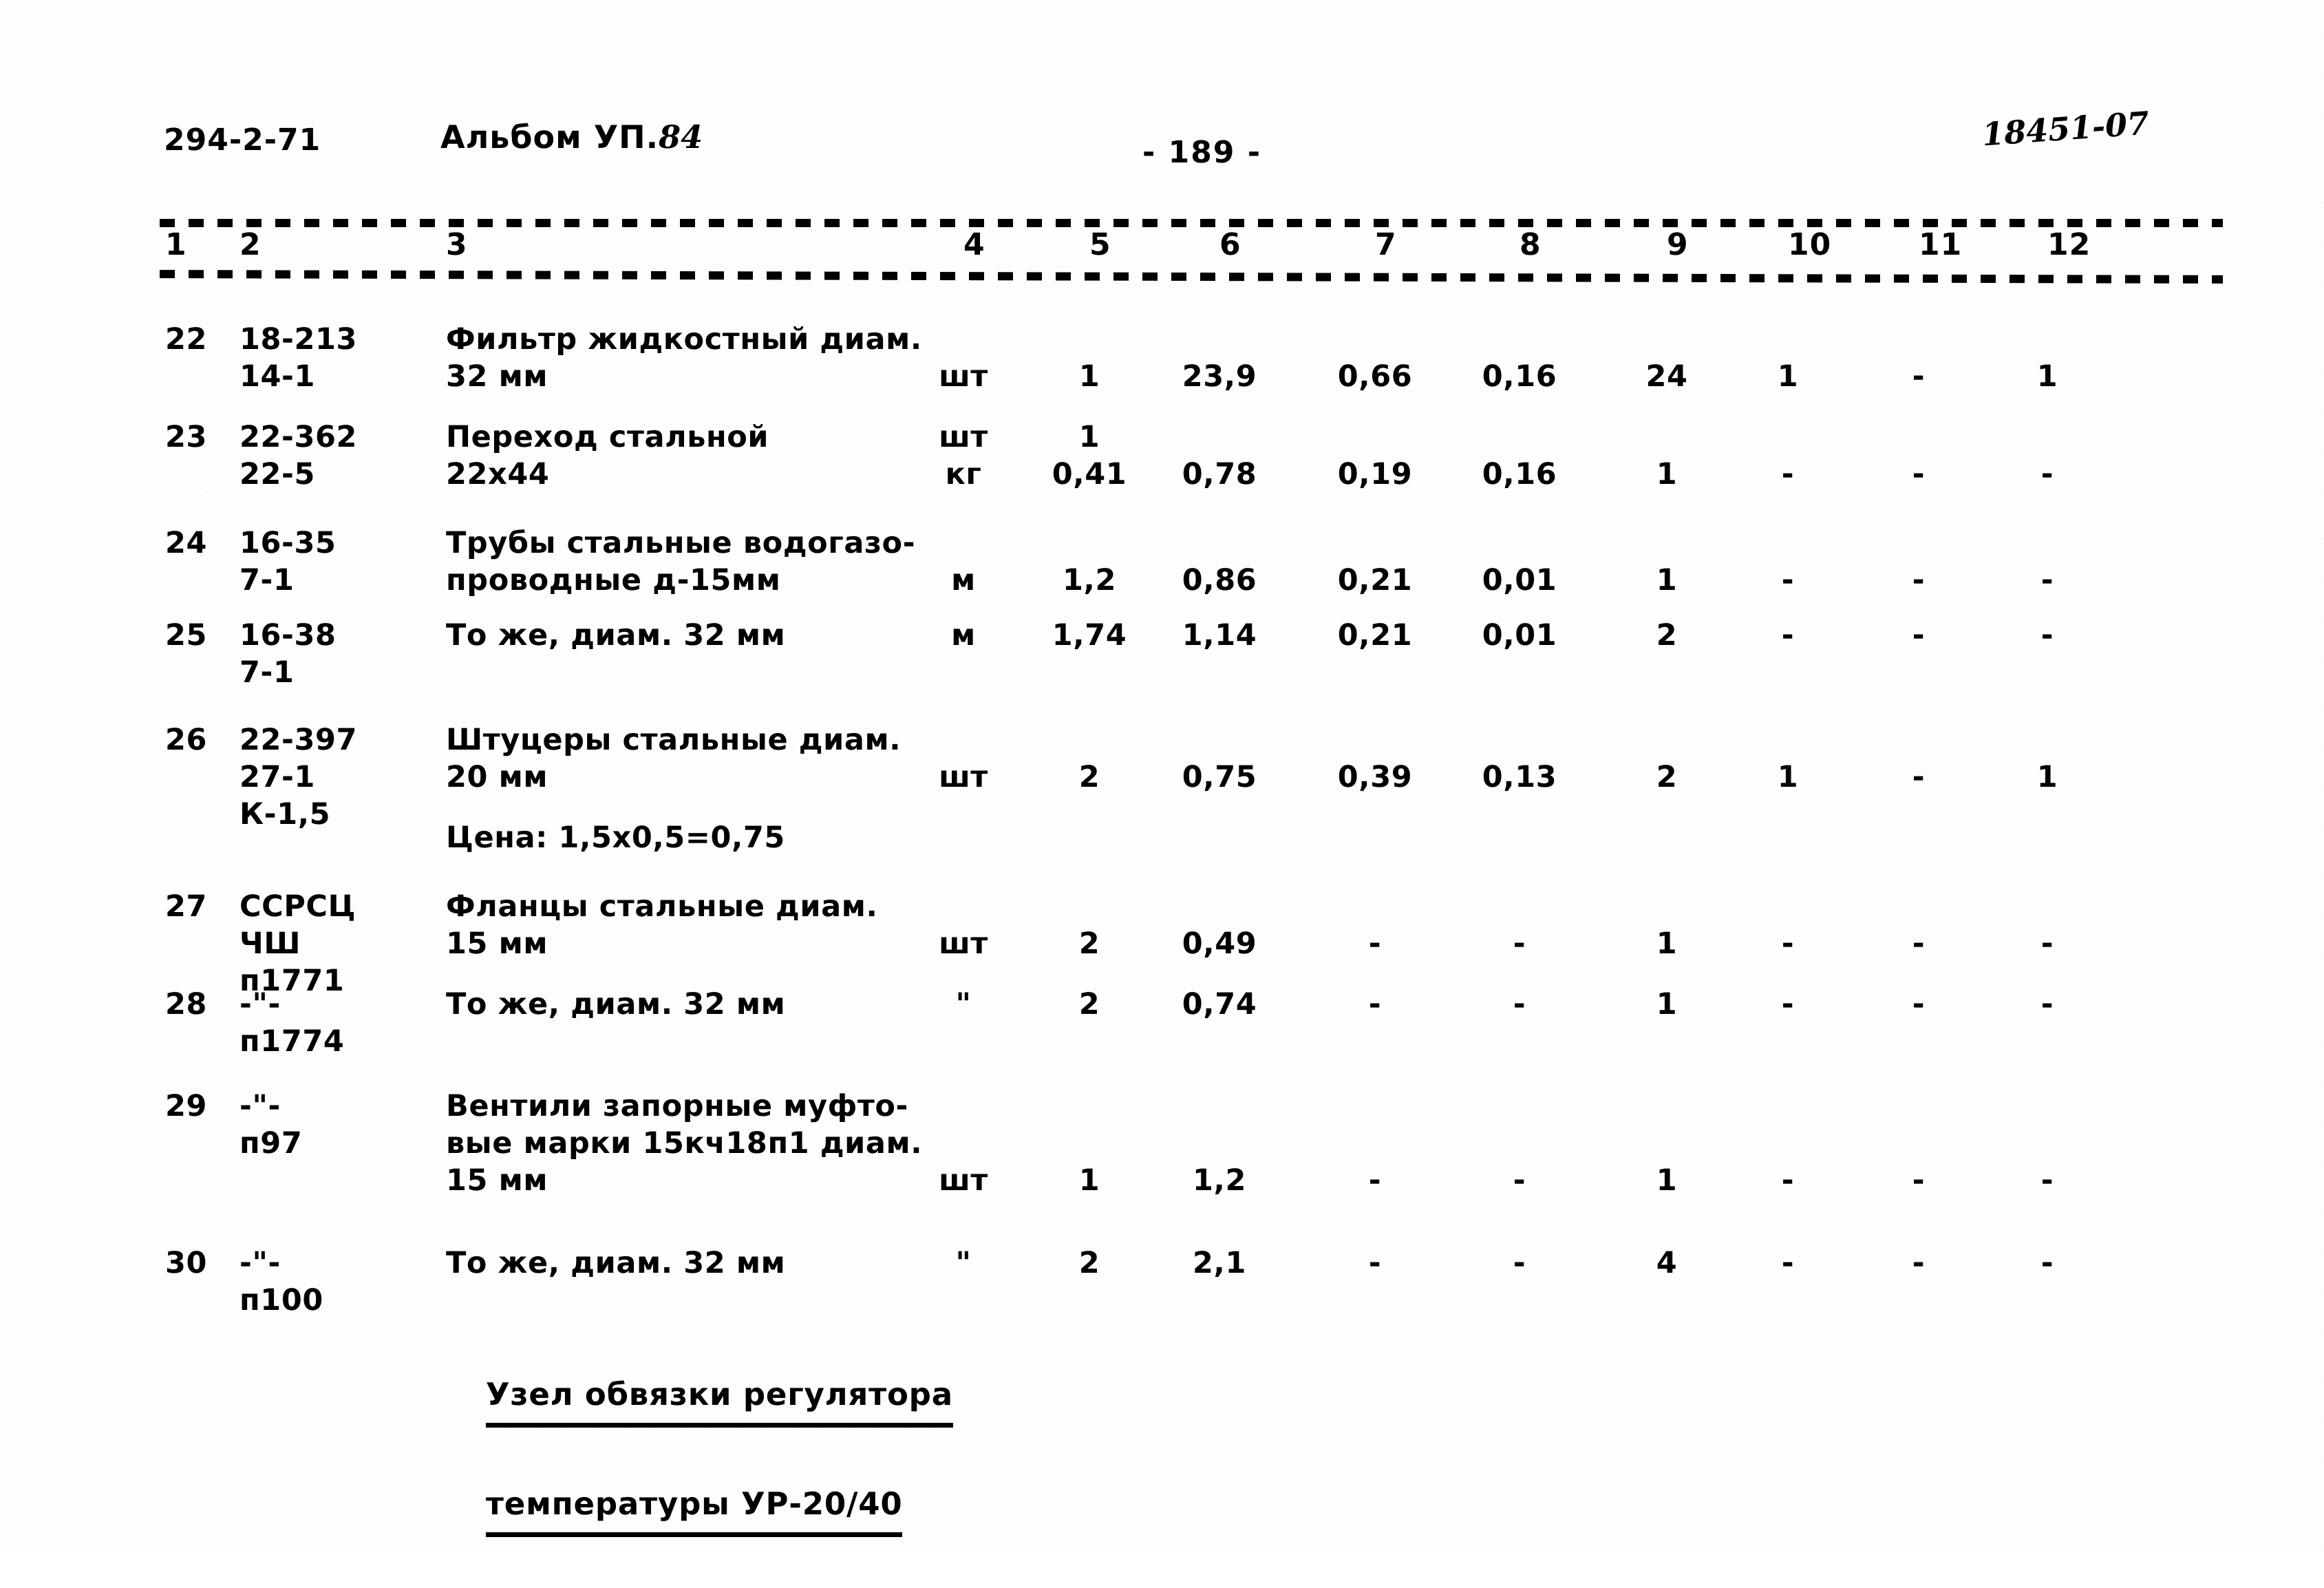 The image size is (2324, 1588). Describe the element at coordinates (1219, 777) in the screenshot. I see `price-cell: 0,75` at that location.